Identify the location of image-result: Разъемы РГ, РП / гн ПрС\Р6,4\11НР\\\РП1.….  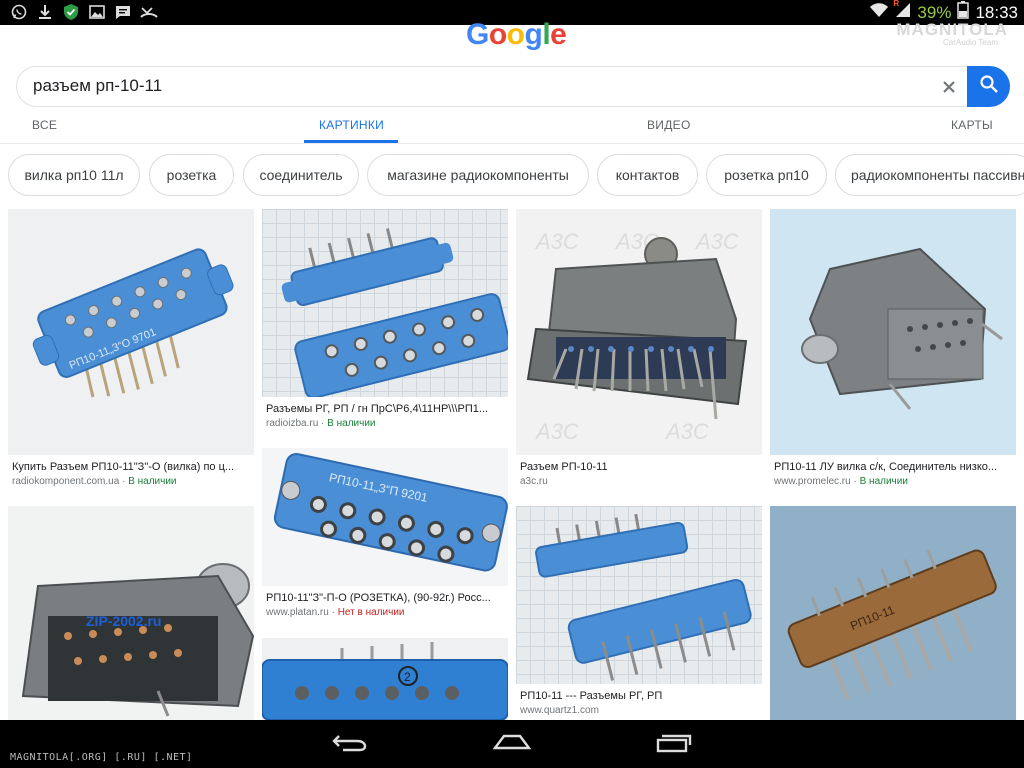
(385, 323).